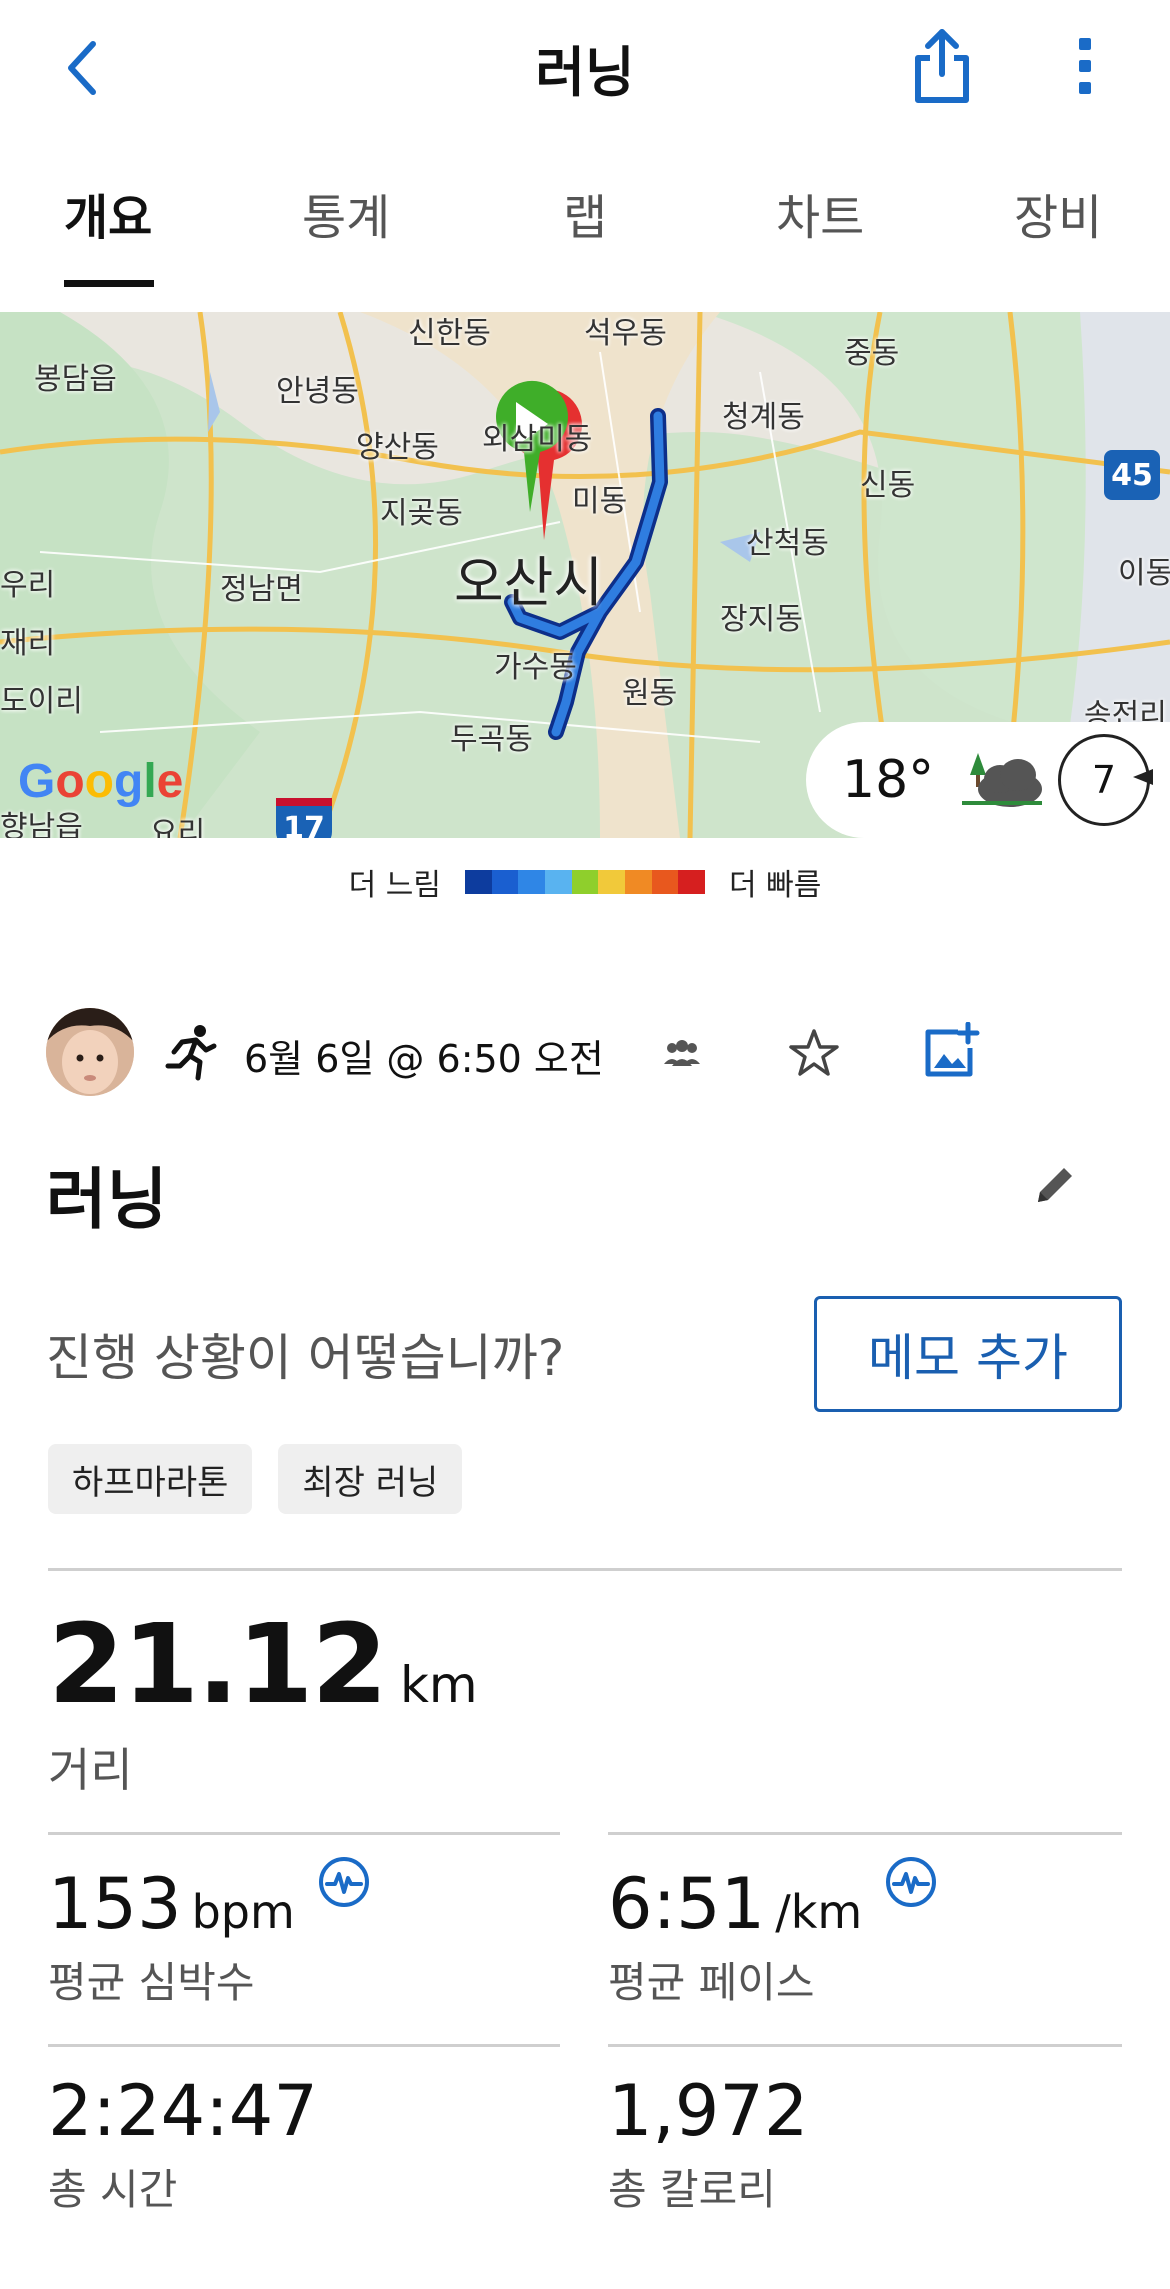 This screenshot has height=2289, width=1170. What do you see at coordinates (1144, 573) in the screenshot?
I see `map-place-label: 이동` at bounding box center [1144, 573].